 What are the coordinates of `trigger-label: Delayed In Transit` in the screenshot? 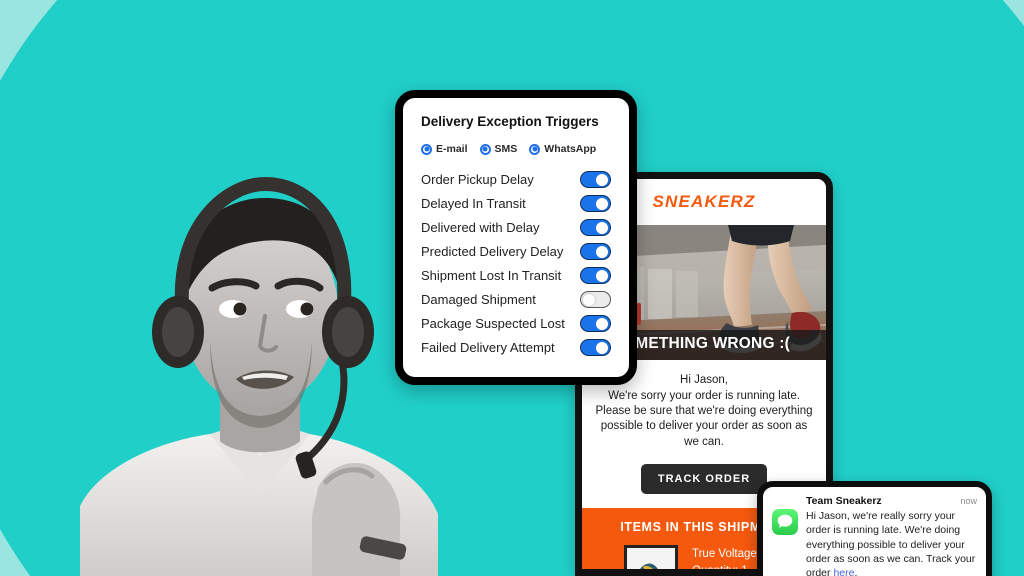 It's located at (473, 203).